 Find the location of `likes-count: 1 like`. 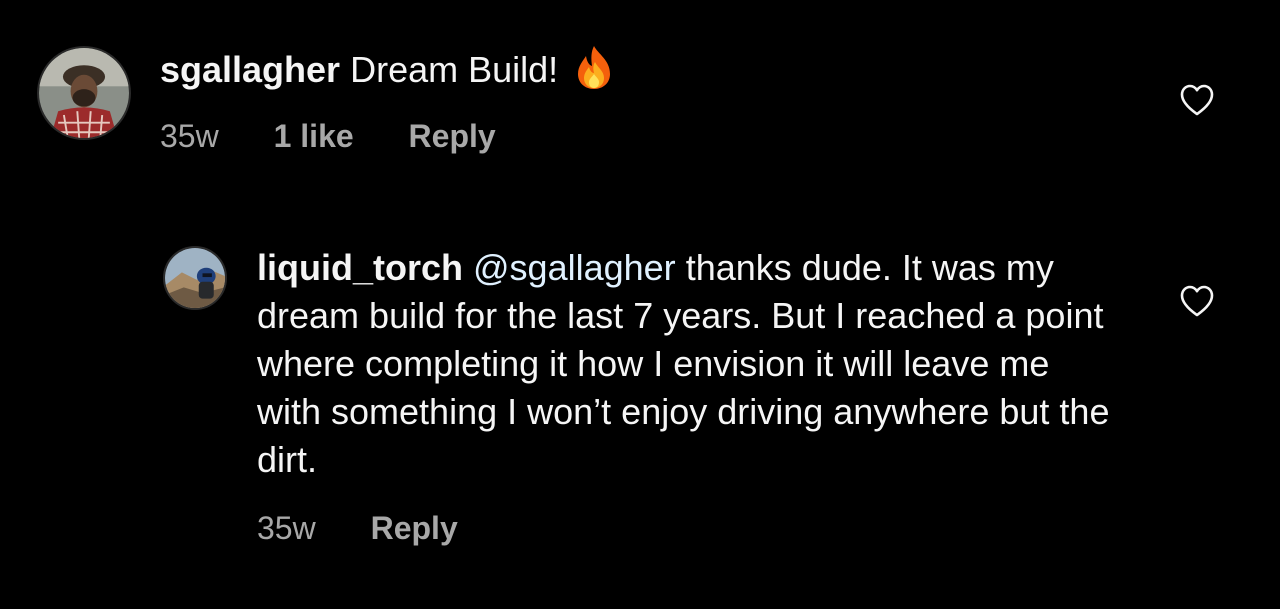

likes-count: 1 like is located at coordinates (314, 136).